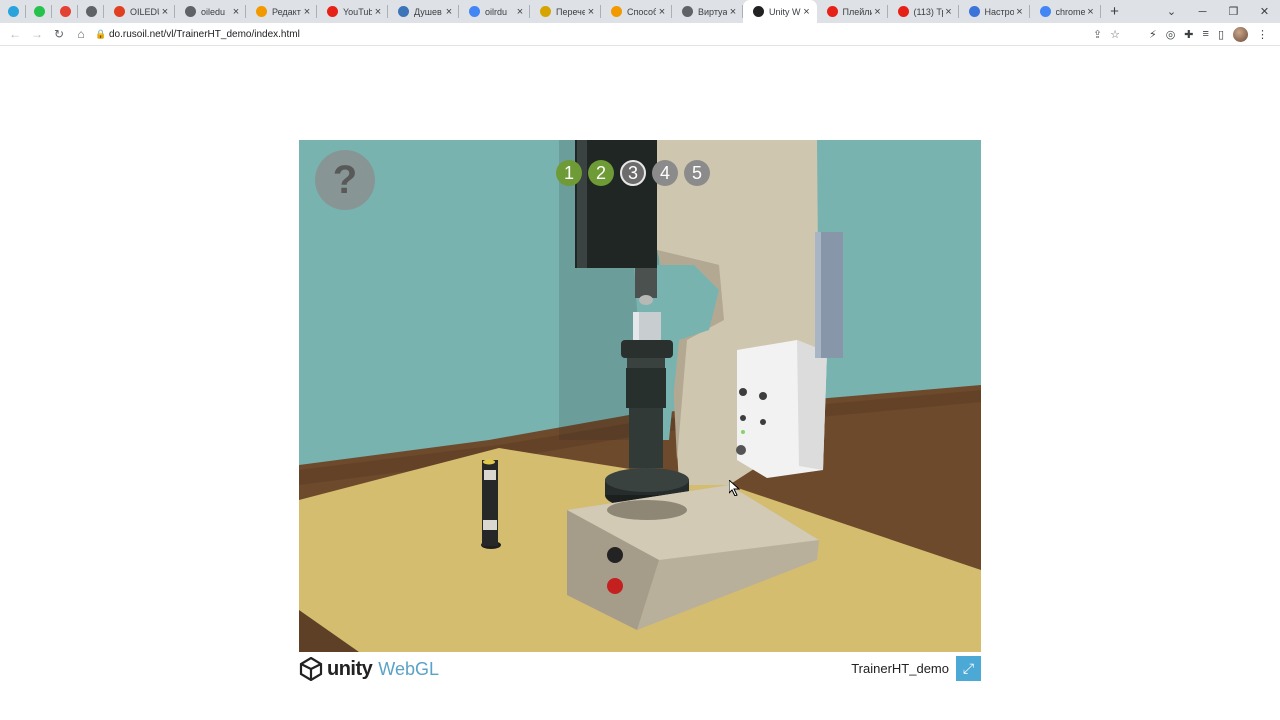  I want to click on tab-title: Душев, so click(428, 11).